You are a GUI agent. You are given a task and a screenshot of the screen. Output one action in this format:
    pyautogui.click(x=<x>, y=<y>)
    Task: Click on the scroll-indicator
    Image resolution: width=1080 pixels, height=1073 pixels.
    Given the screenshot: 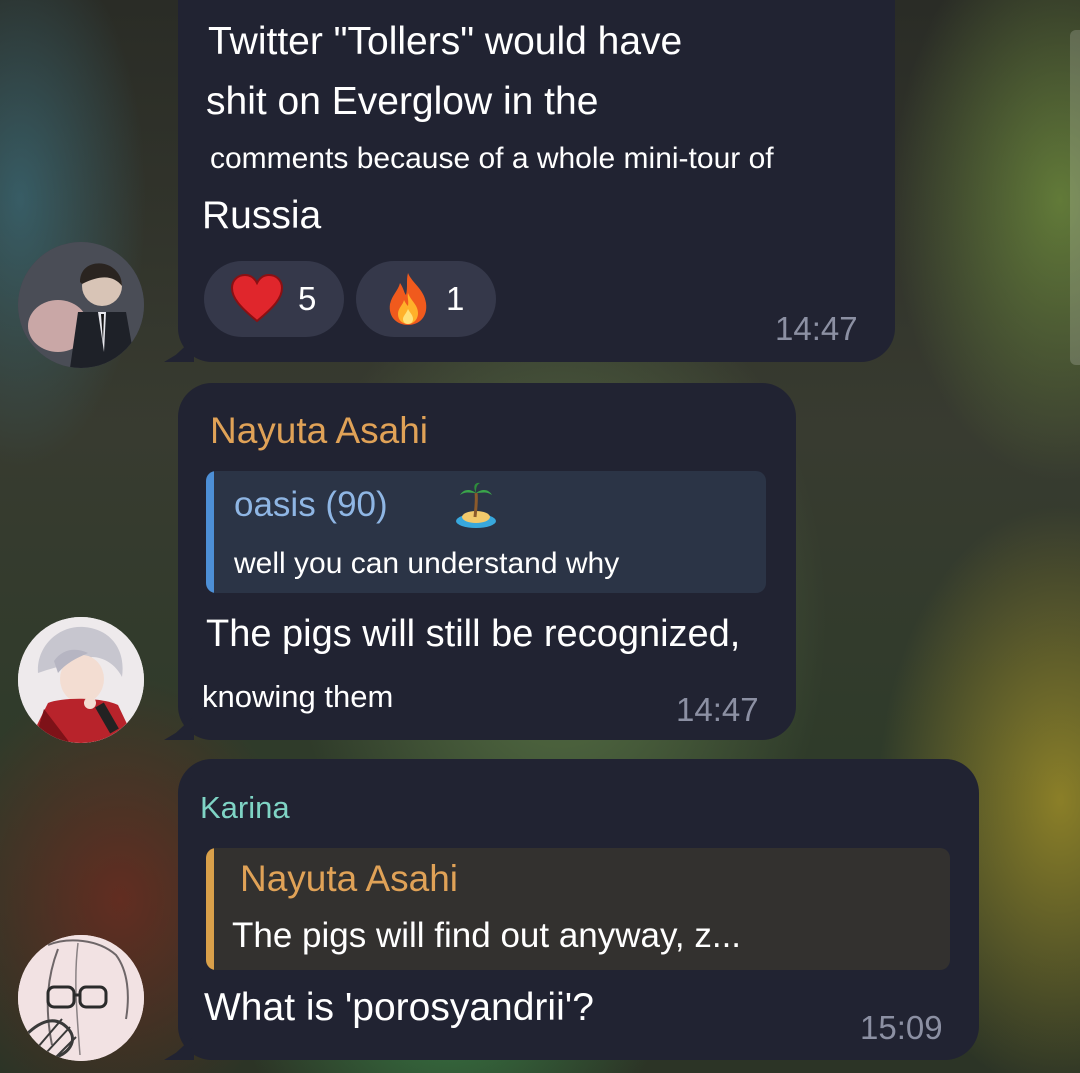 What is the action you would take?
    pyautogui.click(x=1075, y=197)
    